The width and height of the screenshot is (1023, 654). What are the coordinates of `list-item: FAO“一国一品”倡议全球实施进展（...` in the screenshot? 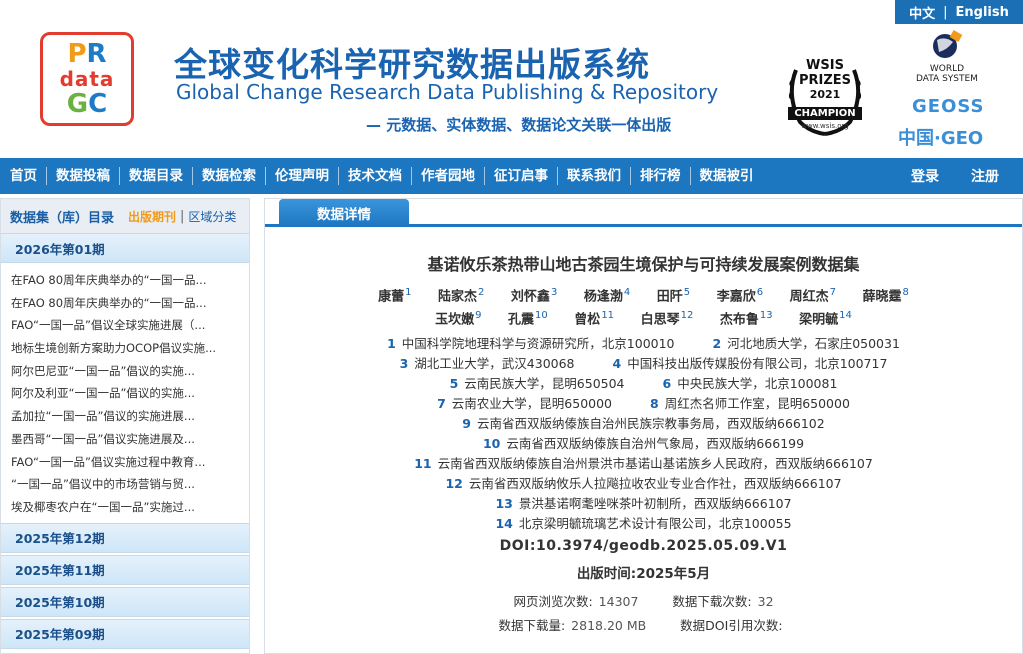 It's located at (113, 325).